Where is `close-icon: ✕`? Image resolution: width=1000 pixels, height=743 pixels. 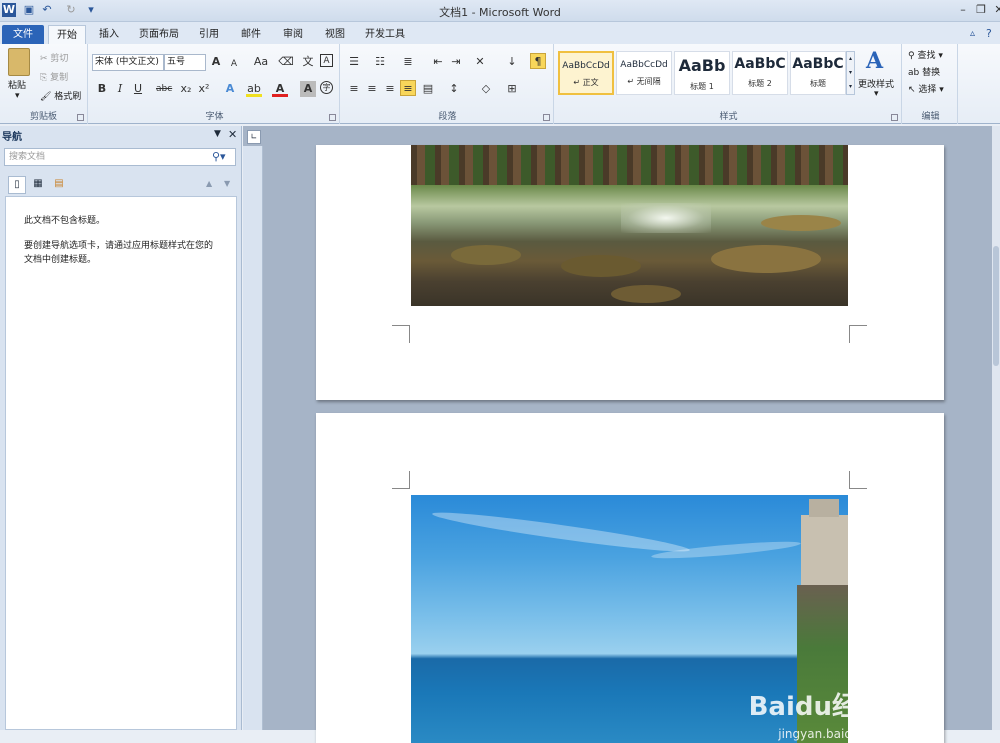 close-icon: ✕ is located at coordinates (995, 10).